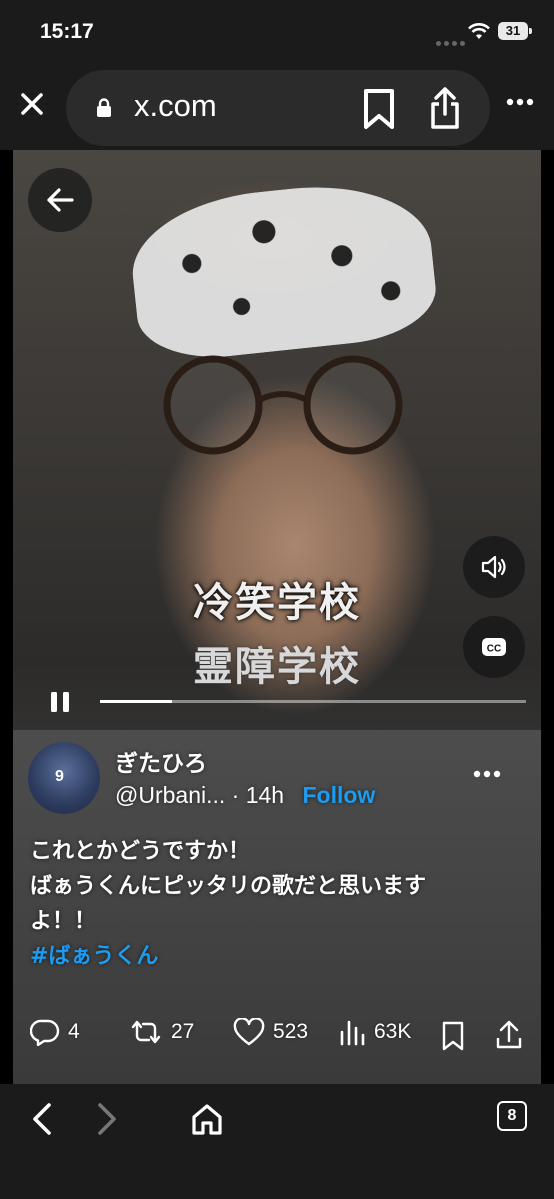 This screenshot has width=554, height=1199. Describe the element at coordinates (161, 1032) in the screenshot. I see `repost-button: 27` at that location.